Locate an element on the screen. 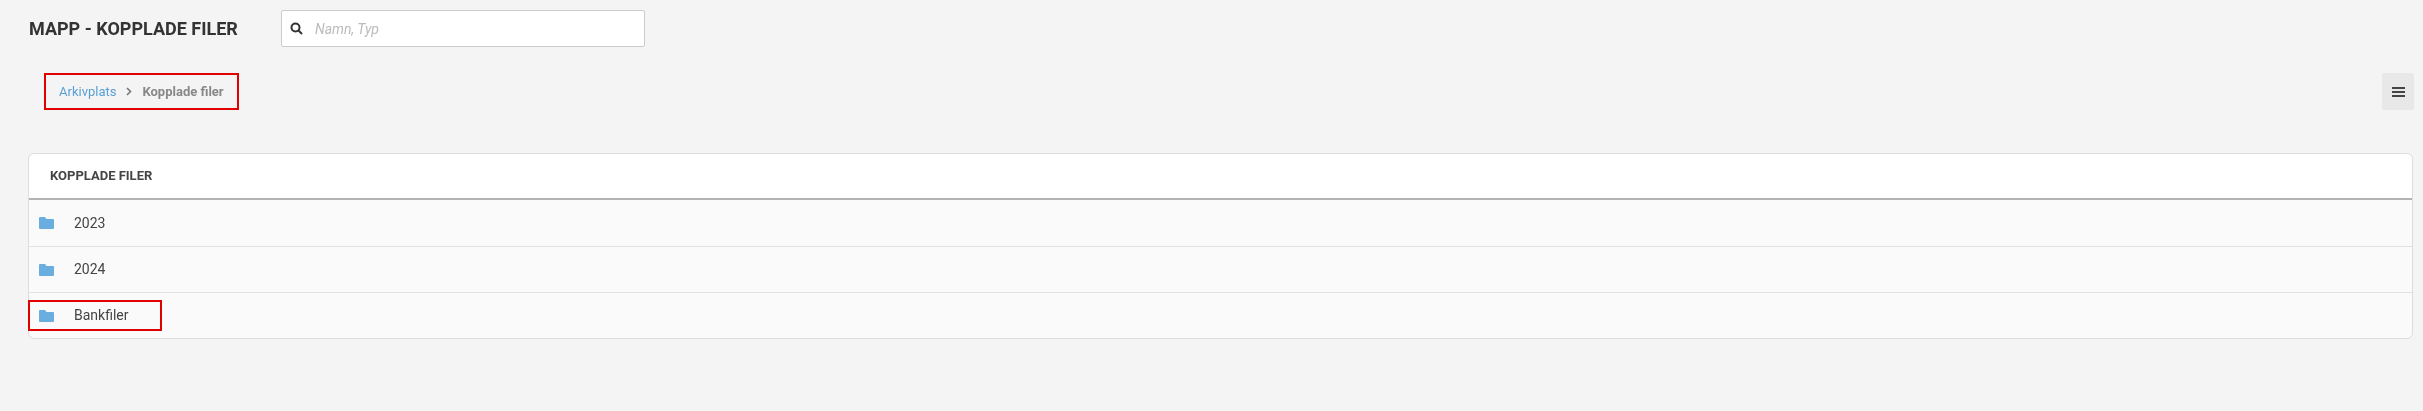  menu-button is located at coordinates (2398, 91).